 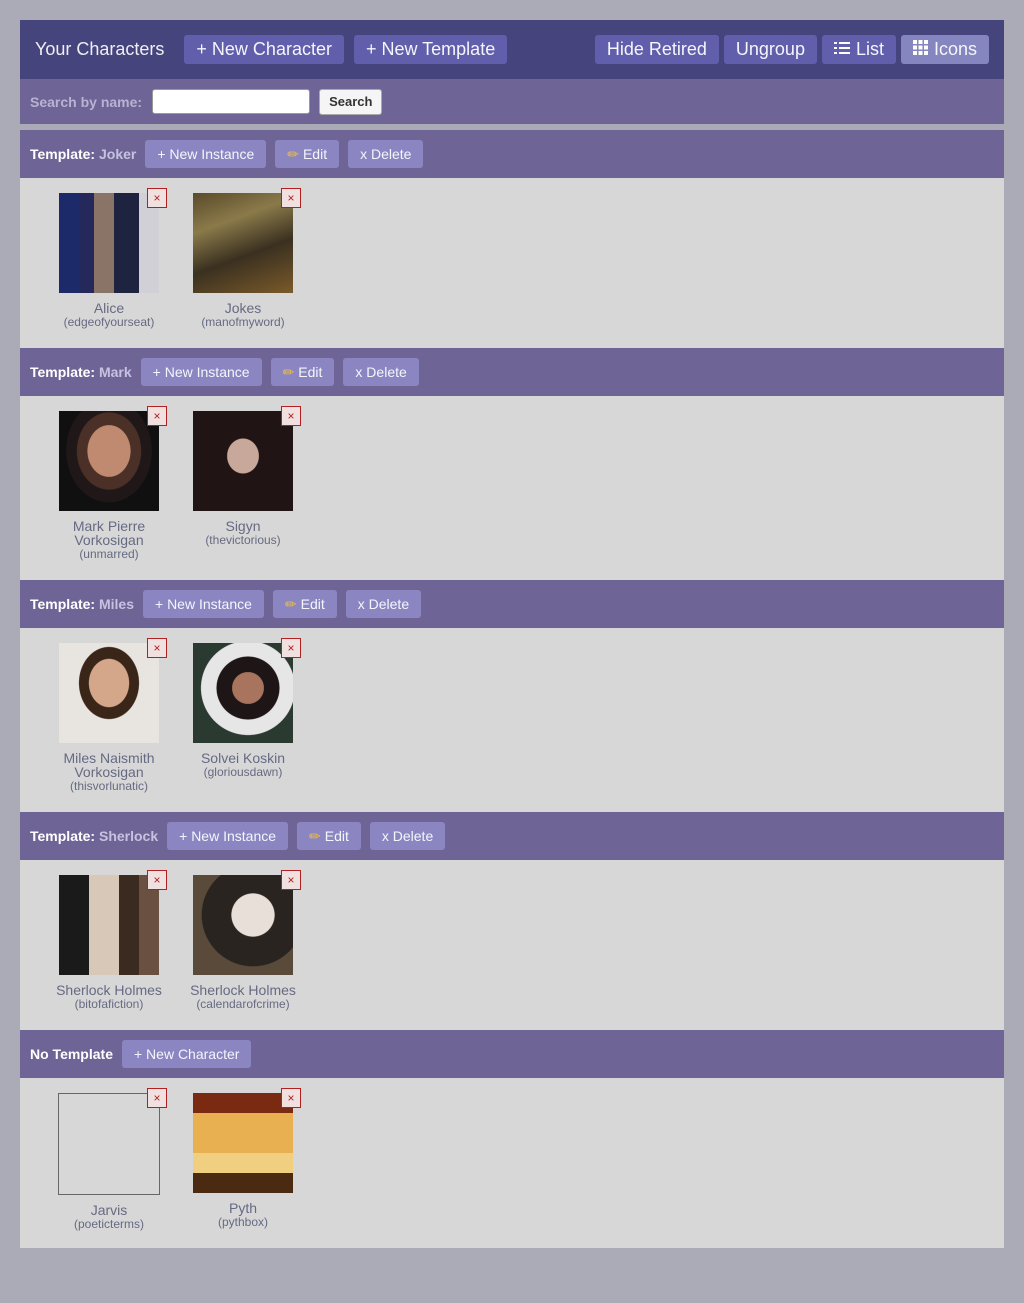 What do you see at coordinates (109, 322) in the screenshot?
I see `character-username: (edgeofyourseat)` at bounding box center [109, 322].